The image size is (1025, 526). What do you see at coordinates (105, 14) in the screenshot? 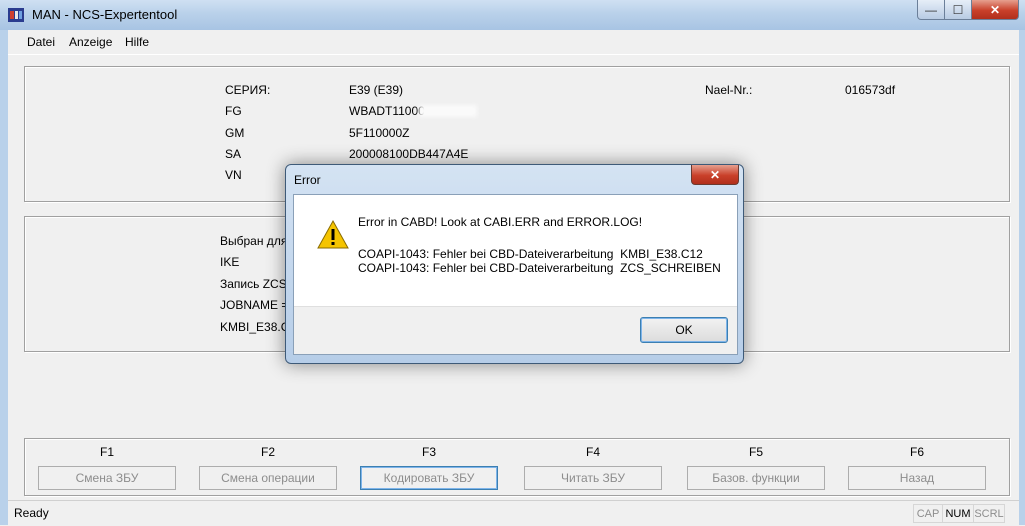
I see `window-title: MAN - NCS-Expertentool` at bounding box center [105, 14].